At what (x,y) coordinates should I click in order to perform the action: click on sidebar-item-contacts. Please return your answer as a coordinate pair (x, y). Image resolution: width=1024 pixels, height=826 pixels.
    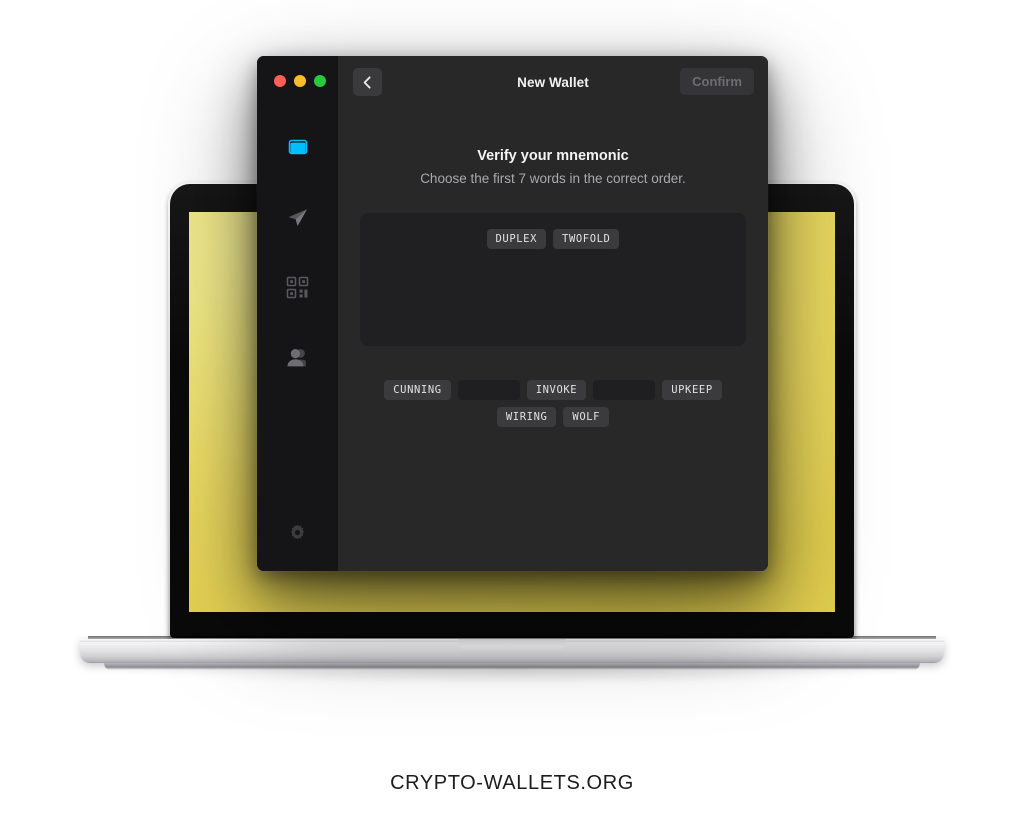
    Looking at the image, I should click on (298, 357).